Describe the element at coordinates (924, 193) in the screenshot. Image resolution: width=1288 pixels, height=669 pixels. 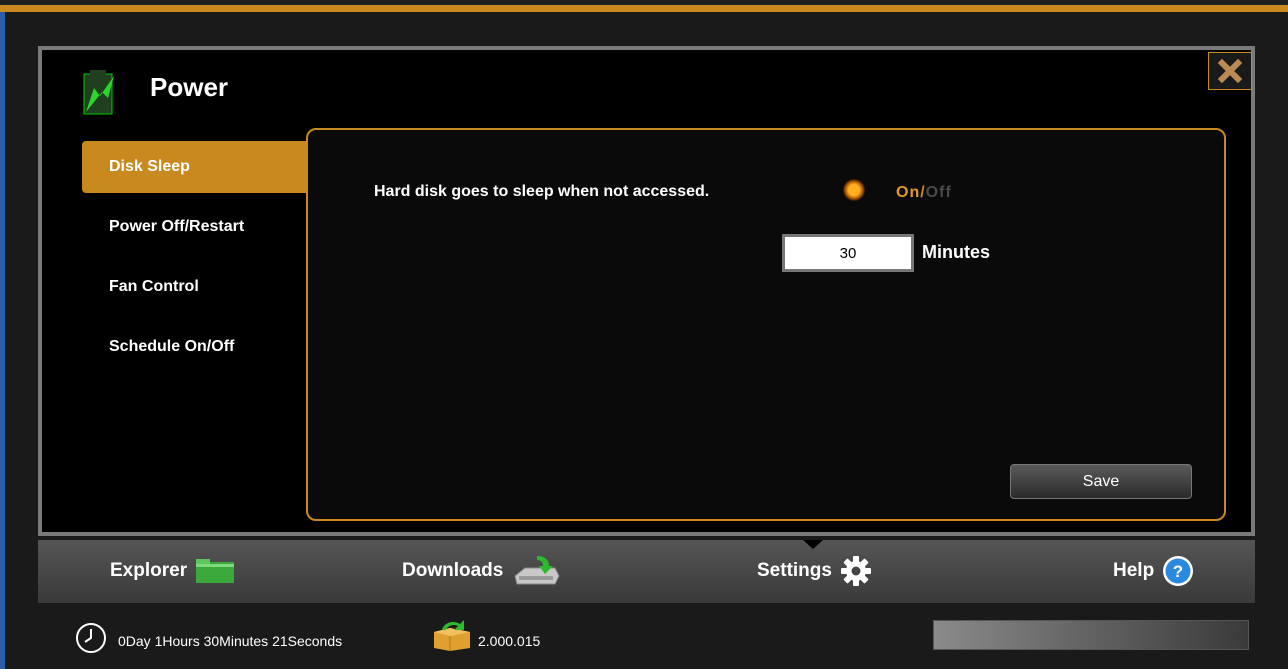
I see `on-off-toggle-label: On/Off` at that location.